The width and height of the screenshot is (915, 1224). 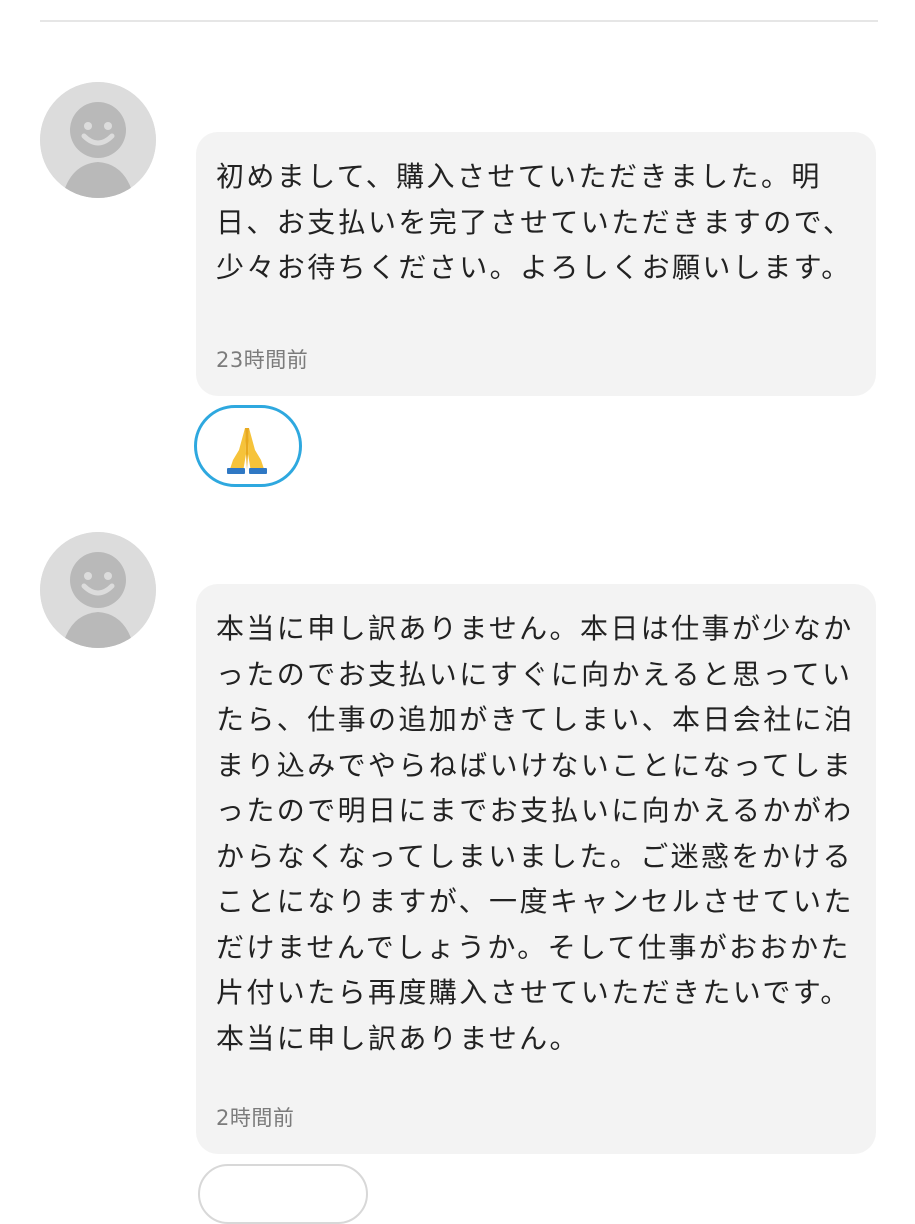 What do you see at coordinates (283, 1194) in the screenshot?
I see `add-reaction-button` at bounding box center [283, 1194].